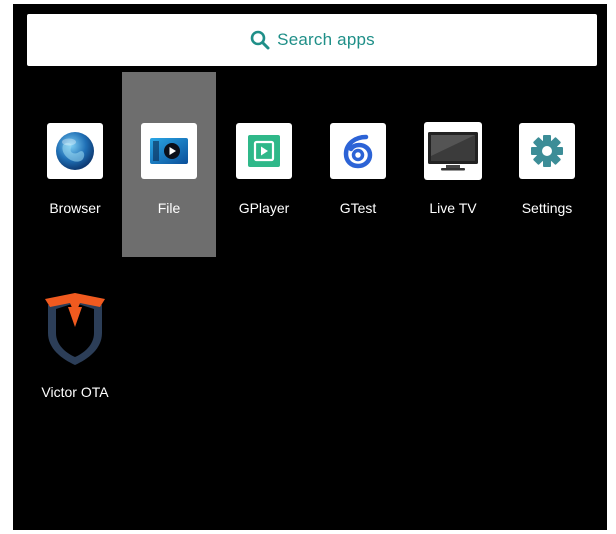 Image resolution: width=616 pixels, height=534 pixels. Describe the element at coordinates (75, 332) in the screenshot. I see `shield-icon` at that location.